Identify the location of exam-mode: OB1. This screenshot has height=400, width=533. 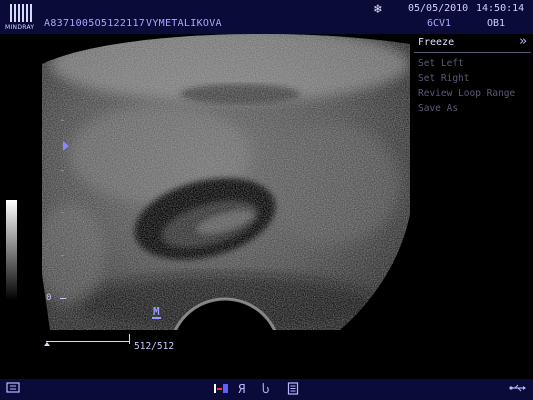
(496, 23).